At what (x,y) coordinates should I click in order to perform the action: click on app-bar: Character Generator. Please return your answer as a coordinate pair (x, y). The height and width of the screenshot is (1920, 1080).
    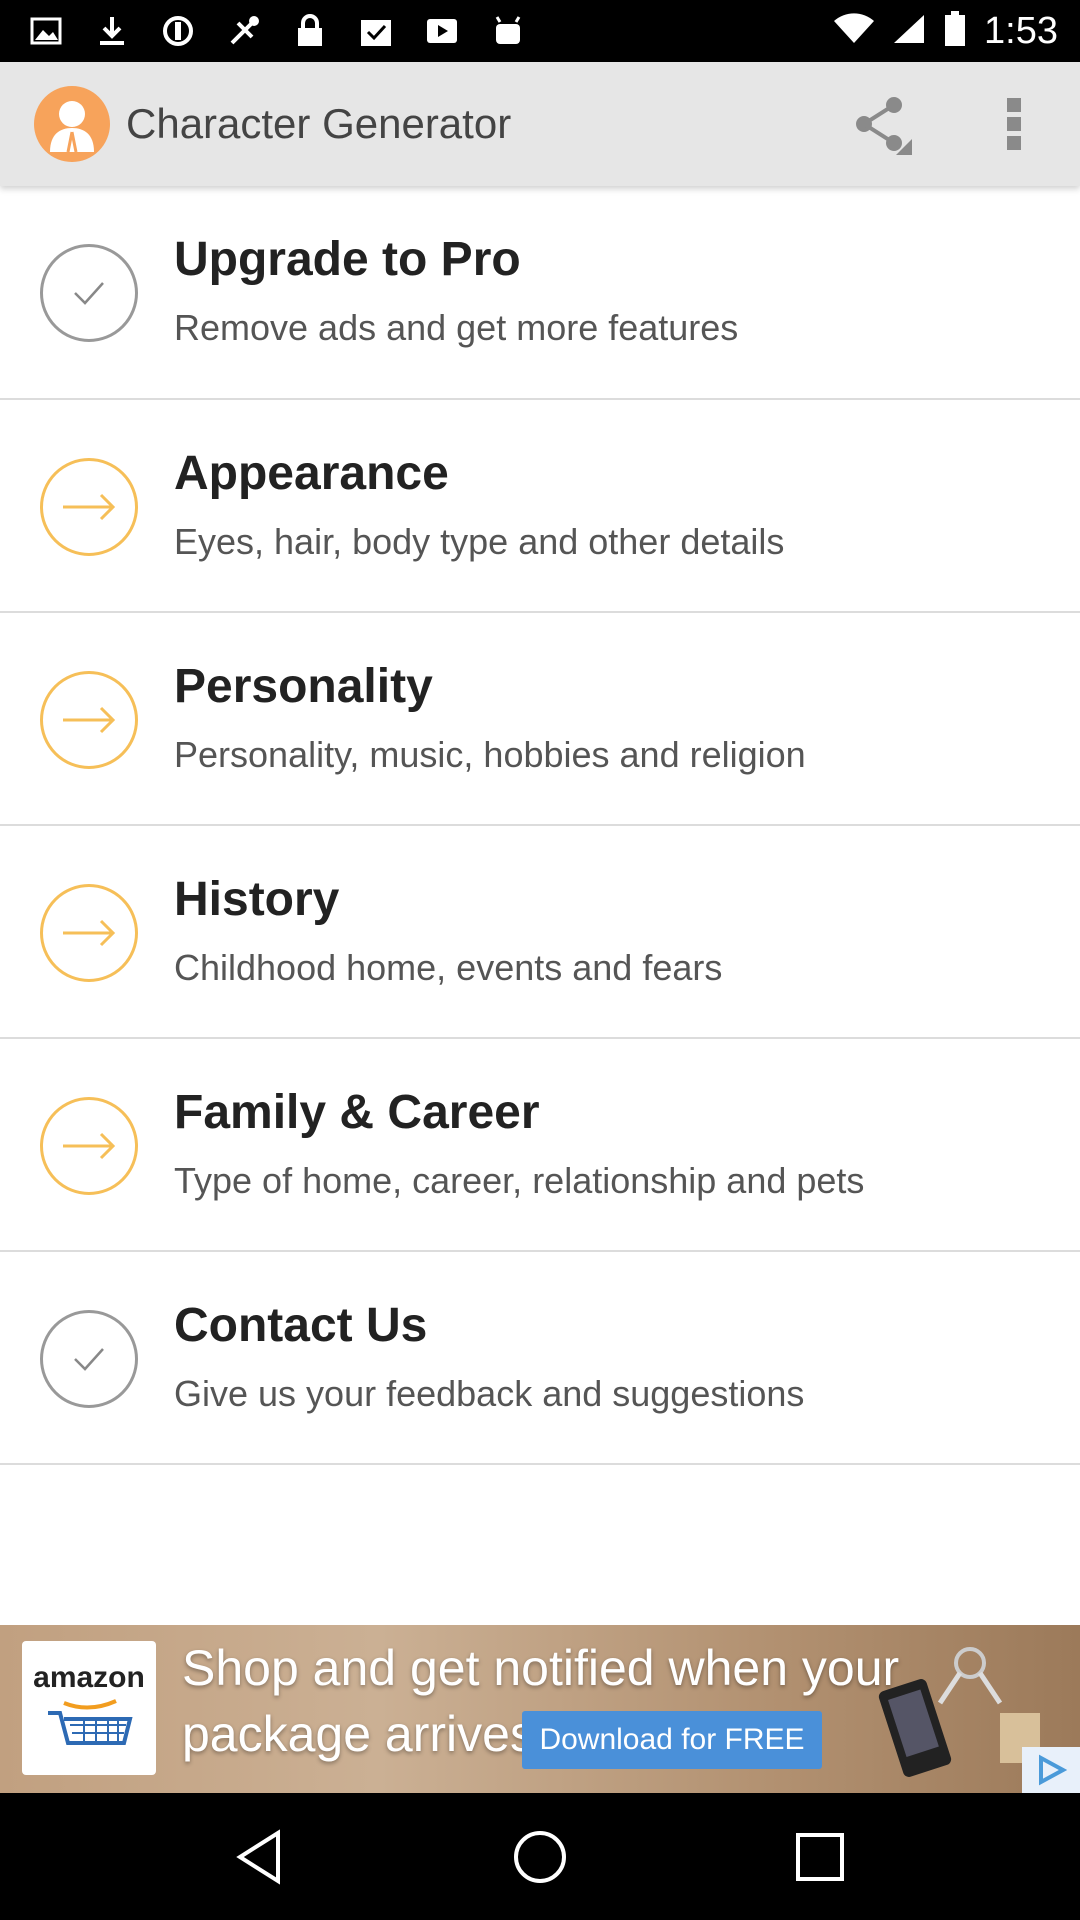
    Looking at the image, I should click on (540, 124).